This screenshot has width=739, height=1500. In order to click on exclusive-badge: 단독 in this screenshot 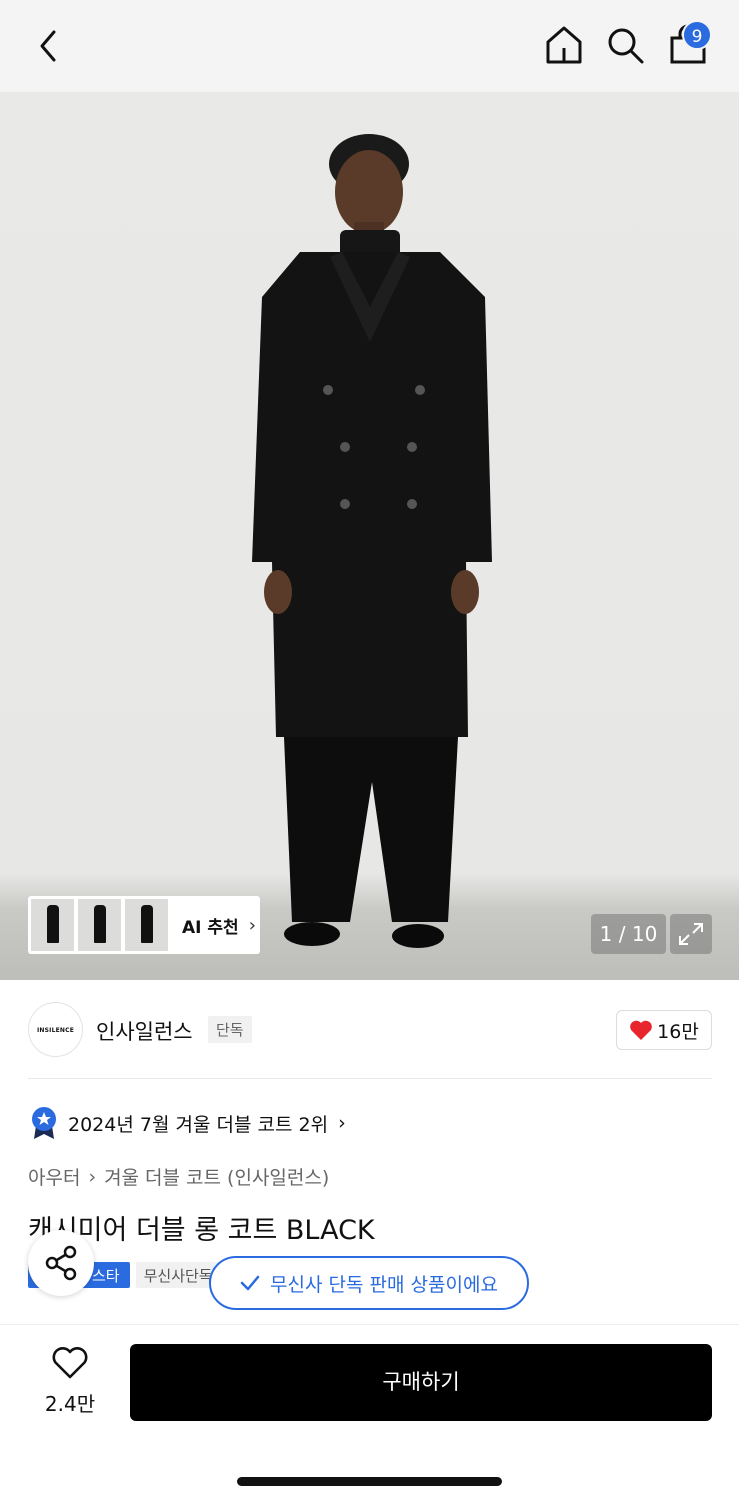, I will do `click(230, 1029)`.